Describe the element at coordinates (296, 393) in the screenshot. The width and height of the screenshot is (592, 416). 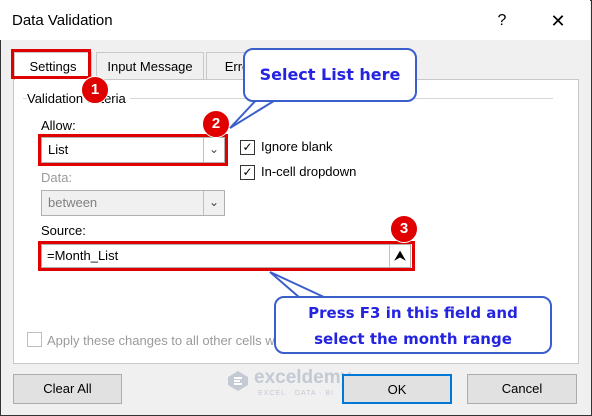
I see `watermark-tagline: EXCEL · DATA · BI` at that location.